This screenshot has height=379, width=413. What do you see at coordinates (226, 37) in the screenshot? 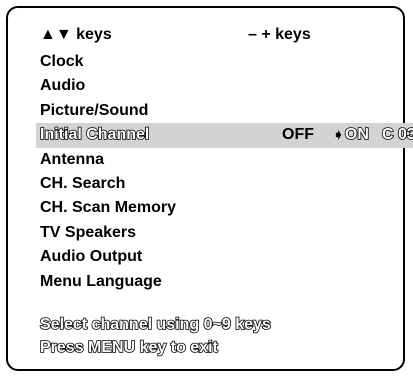
I see `key-hint-header: ▲▼ keys – + keys` at bounding box center [226, 37].